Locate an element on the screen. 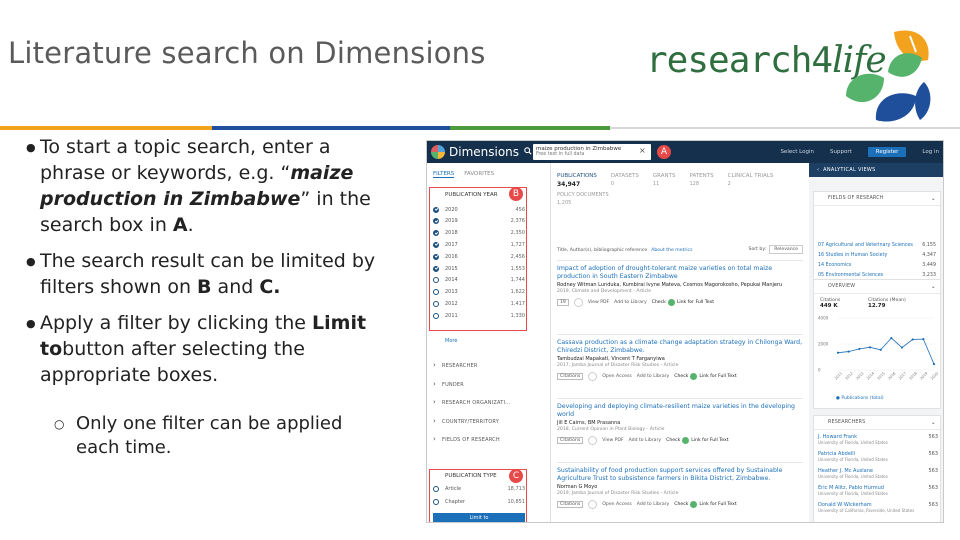 This screenshot has width=960, height=540. year-filter-row: 2011 1,330 is located at coordinates (479, 315).